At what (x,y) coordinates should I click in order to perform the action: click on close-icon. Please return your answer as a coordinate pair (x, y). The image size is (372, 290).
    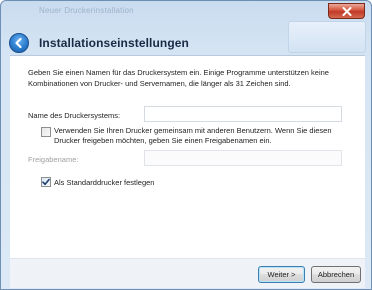
    Looking at the image, I should click on (346, 11).